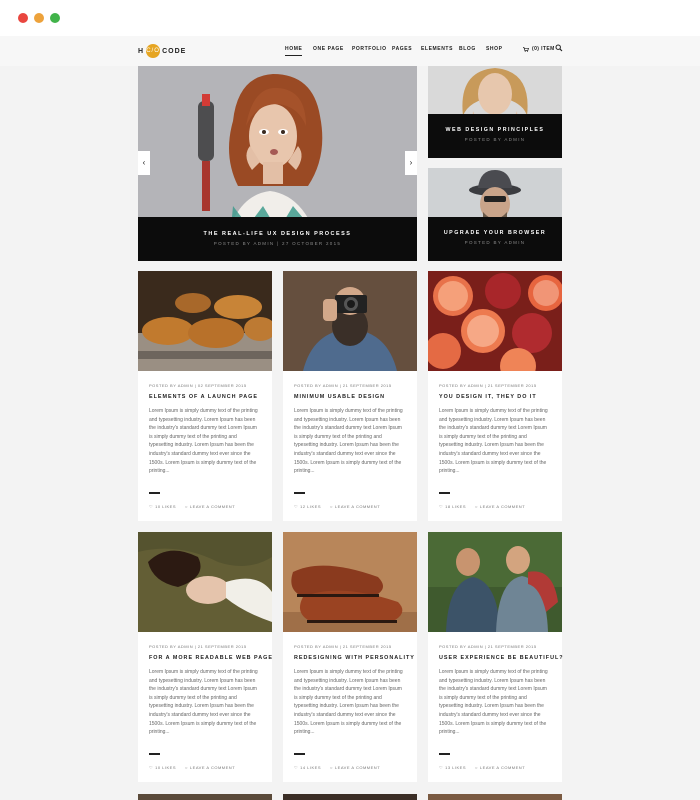 This screenshot has width=700, height=800. I want to click on post-footer: ♡ 13 LIKES ○ LEAVE A COMMENT, so click(482, 767).